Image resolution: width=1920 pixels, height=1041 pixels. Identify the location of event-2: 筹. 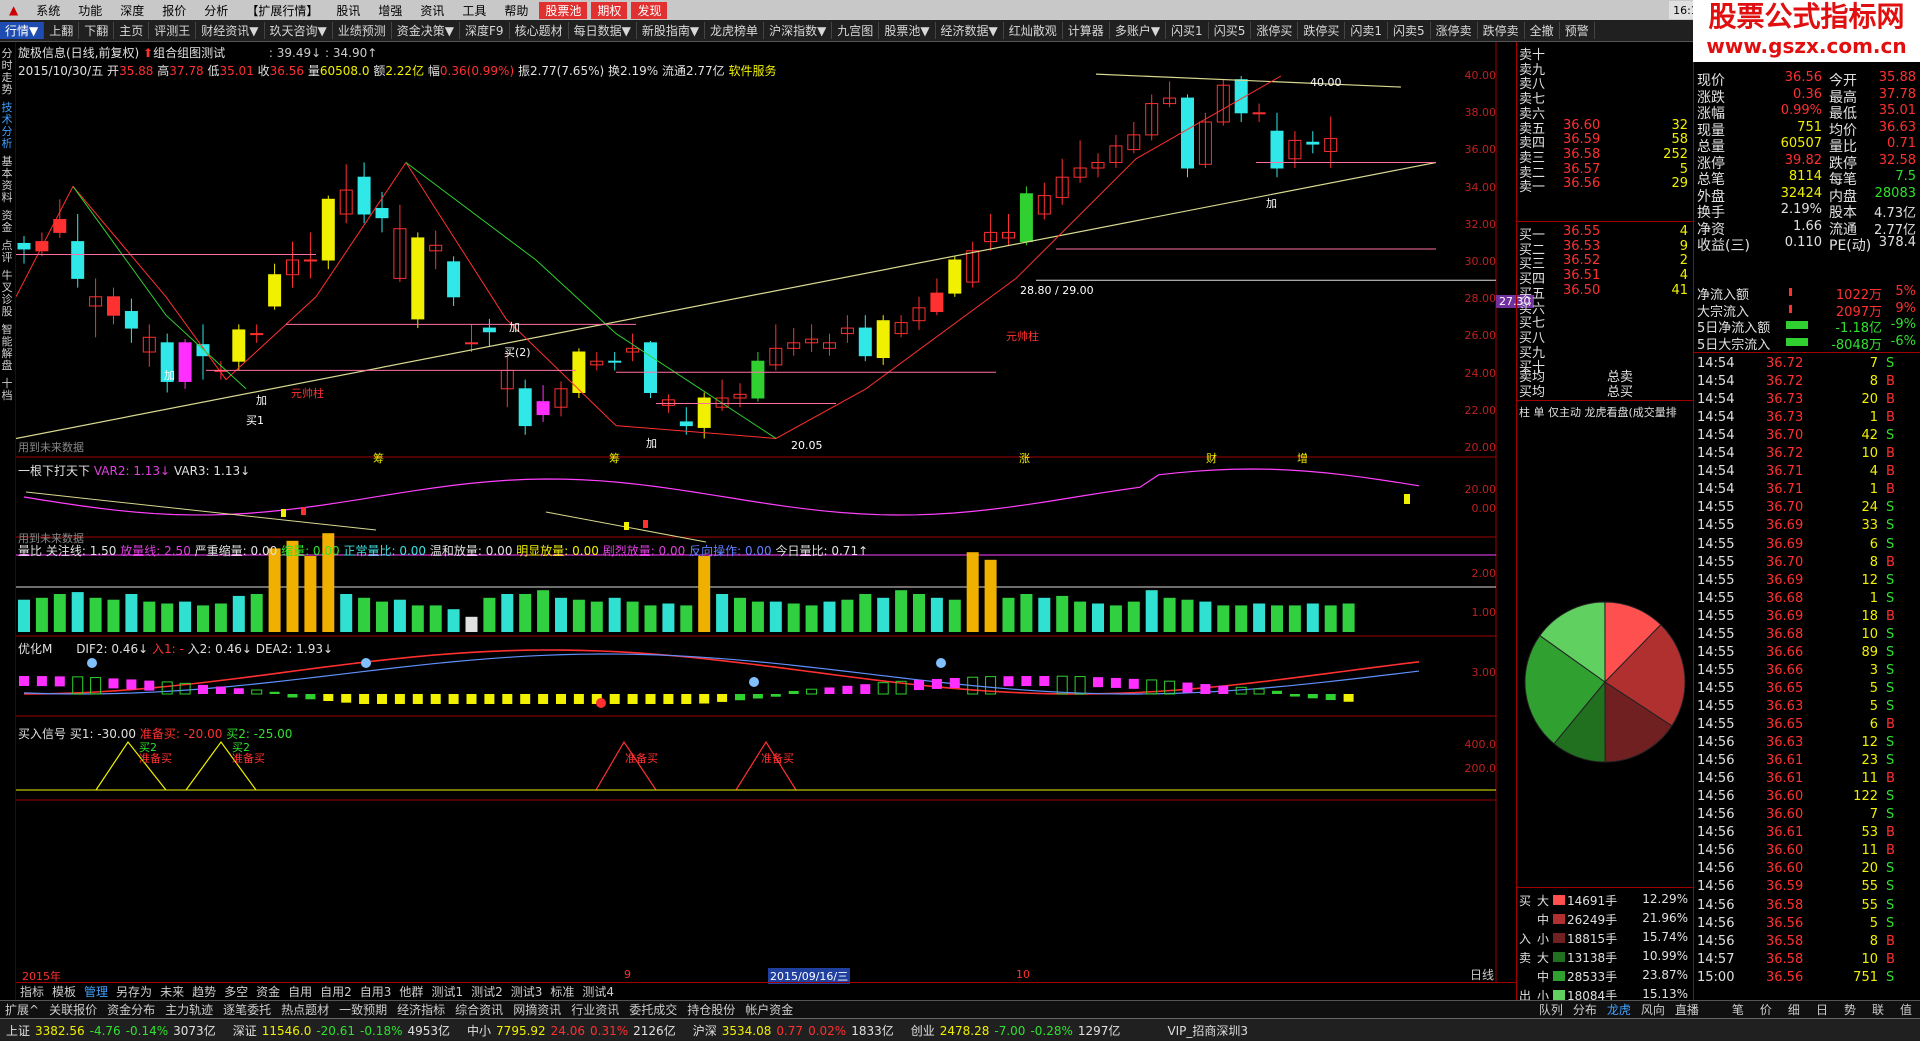
(614, 458).